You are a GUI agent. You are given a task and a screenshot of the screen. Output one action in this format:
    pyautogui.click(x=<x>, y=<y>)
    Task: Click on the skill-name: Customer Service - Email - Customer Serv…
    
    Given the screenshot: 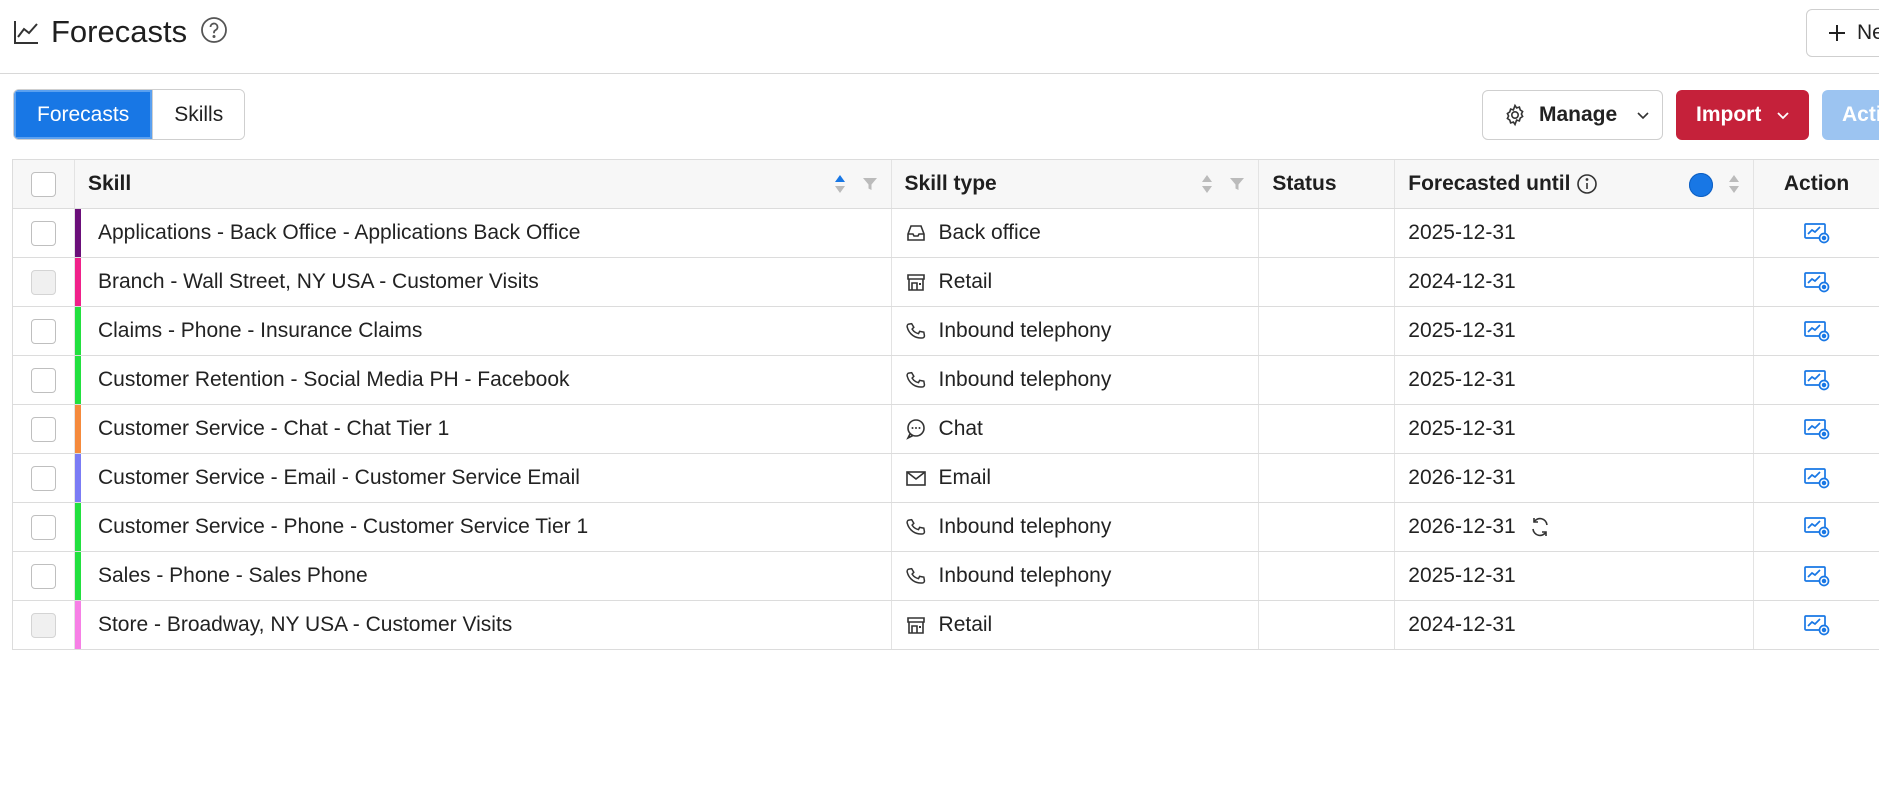 What is the action you would take?
    pyautogui.click(x=338, y=477)
    